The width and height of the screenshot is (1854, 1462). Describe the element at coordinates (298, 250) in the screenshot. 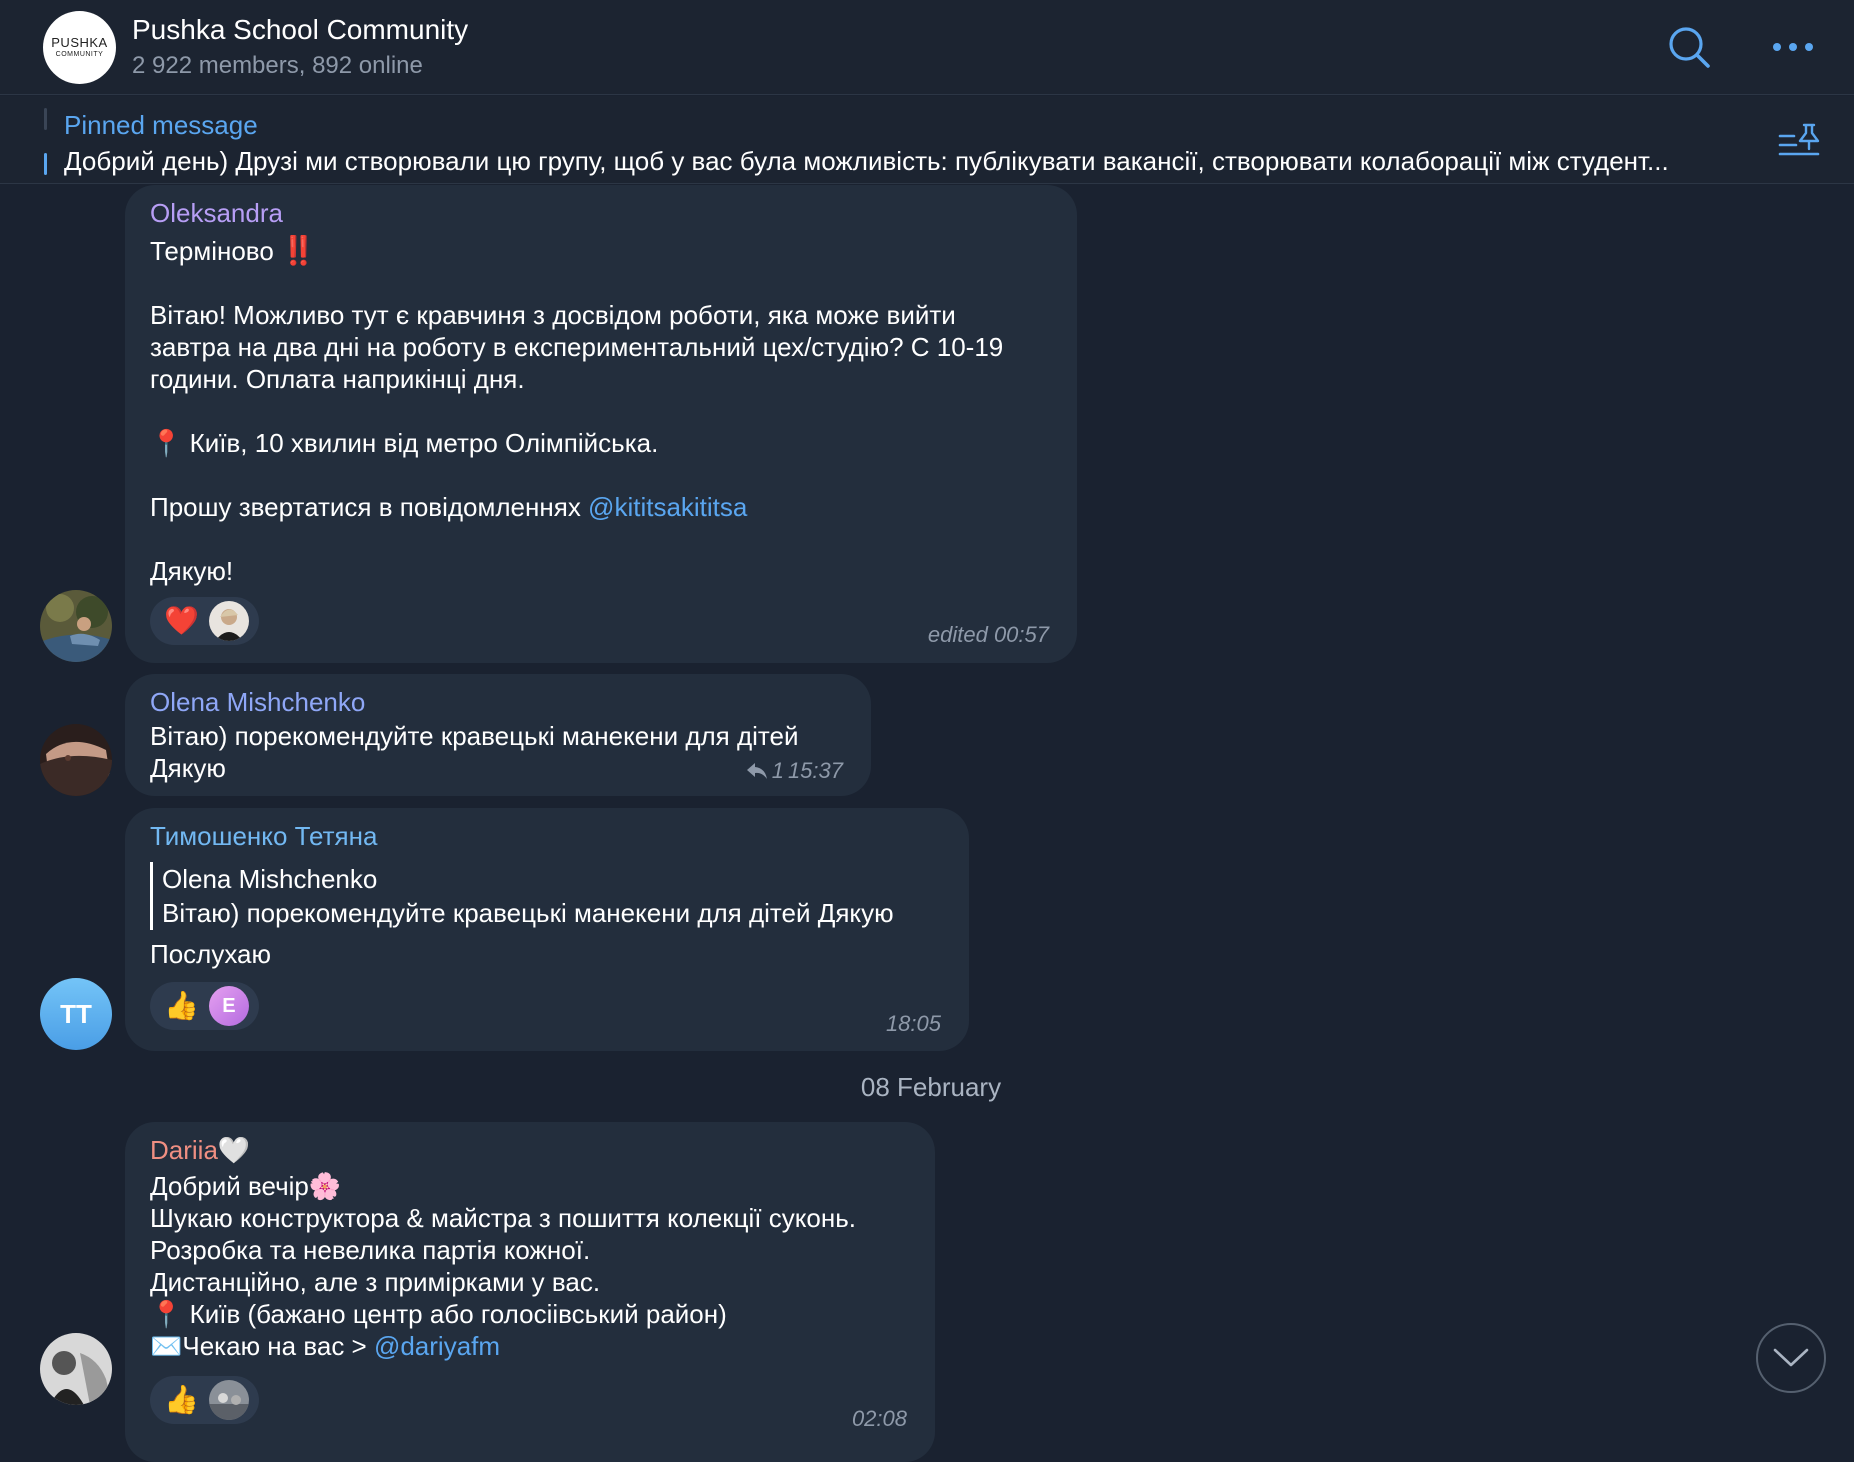

I see `double-exclamation-icon: ‼️` at that location.